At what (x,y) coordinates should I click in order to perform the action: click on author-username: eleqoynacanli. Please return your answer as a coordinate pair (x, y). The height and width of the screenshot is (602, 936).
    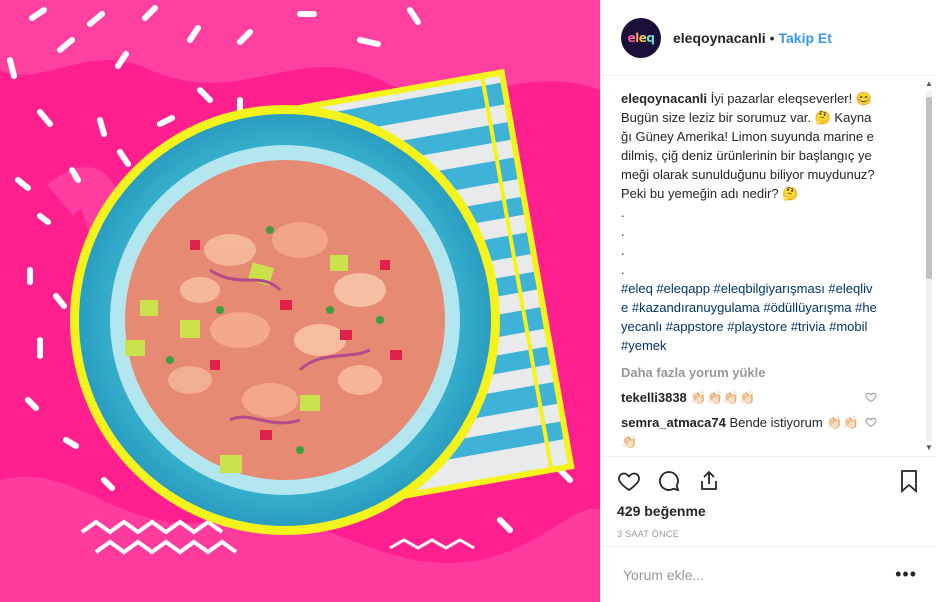
    Looking at the image, I should click on (719, 38).